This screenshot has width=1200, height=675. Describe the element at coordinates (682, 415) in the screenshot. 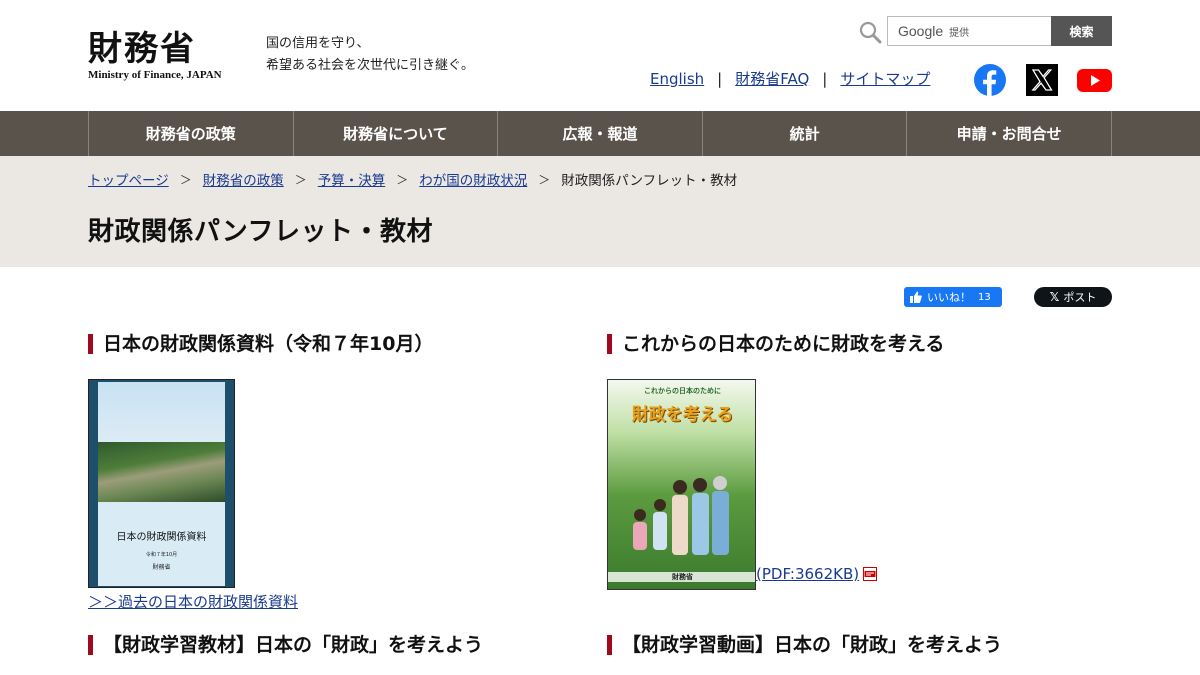

I see `cover-headline: 財政を考える` at that location.